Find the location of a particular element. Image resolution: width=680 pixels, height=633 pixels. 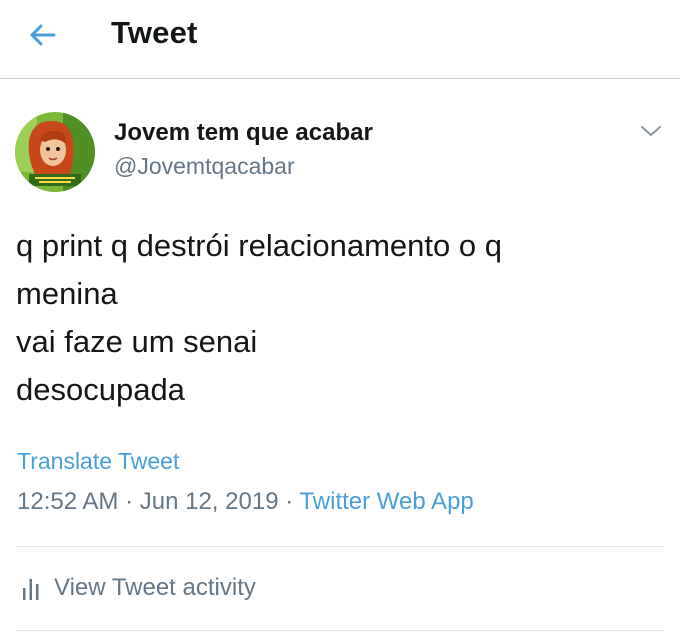

tweet-text-line: vai faze um senai is located at coordinates (137, 341).